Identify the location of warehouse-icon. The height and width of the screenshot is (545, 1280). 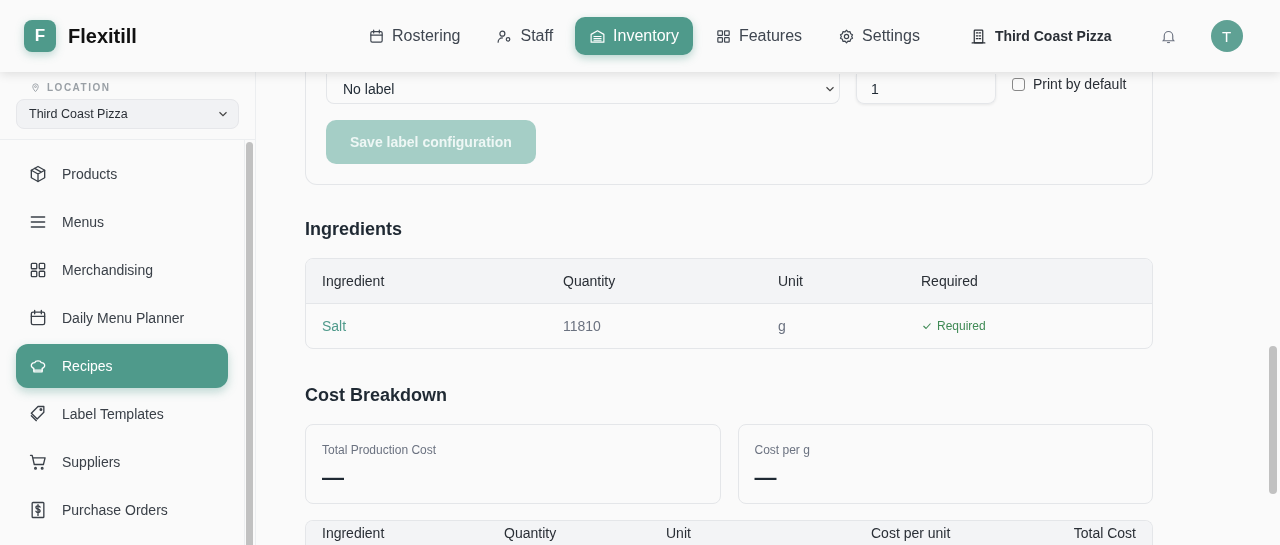
(598, 36).